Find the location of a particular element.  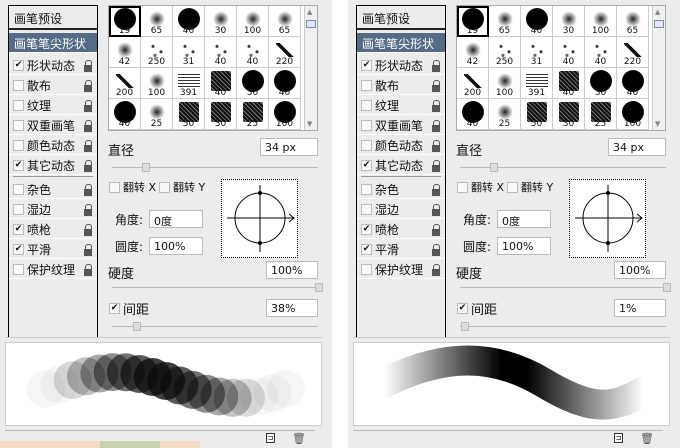

spacing-slider is located at coordinates (563, 326).